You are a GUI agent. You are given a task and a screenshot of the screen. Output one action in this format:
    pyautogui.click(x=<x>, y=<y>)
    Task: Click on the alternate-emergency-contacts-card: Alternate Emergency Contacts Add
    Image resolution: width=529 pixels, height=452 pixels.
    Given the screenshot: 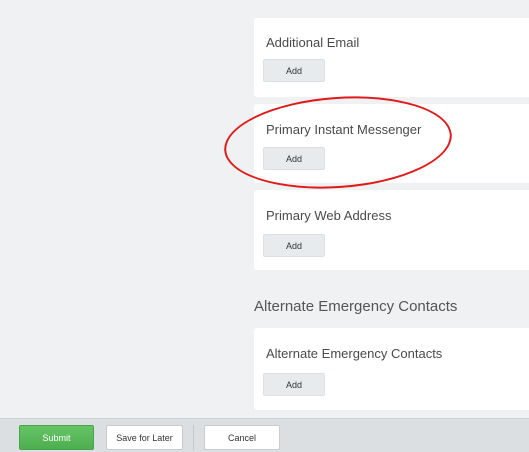 What is the action you would take?
    pyautogui.click(x=391, y=369)
    